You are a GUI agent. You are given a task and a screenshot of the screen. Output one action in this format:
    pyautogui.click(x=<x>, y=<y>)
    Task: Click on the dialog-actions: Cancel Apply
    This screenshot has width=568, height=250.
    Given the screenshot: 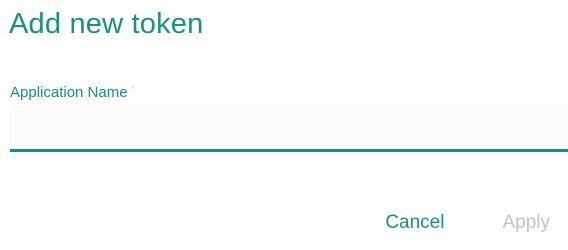 What is the action you would take?
    pyautogui.click(x=467, y=223)
    